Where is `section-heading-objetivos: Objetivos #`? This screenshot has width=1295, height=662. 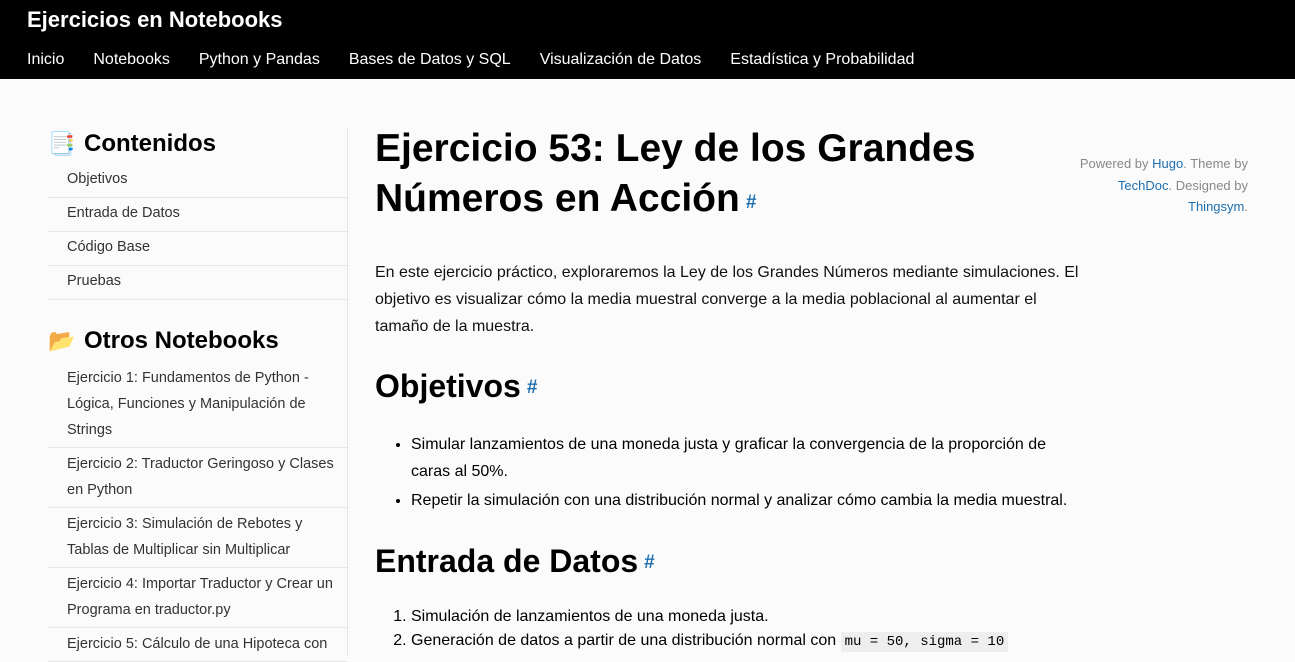 section-heading-objetivos: Objetivos # is located at coordinates (730, 386).